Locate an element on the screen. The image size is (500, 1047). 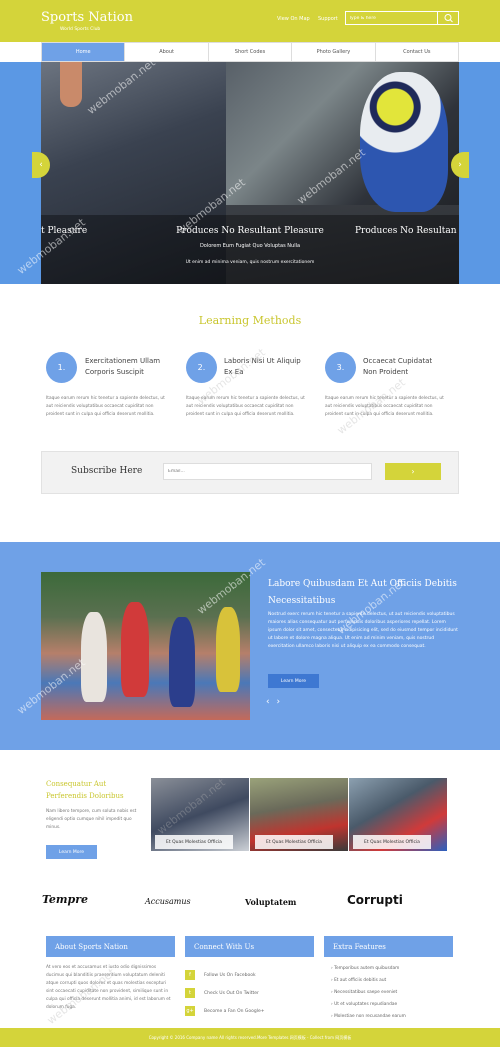
twitter-link: t Check Us Out On Twitter is located at coordinates (249, 993).